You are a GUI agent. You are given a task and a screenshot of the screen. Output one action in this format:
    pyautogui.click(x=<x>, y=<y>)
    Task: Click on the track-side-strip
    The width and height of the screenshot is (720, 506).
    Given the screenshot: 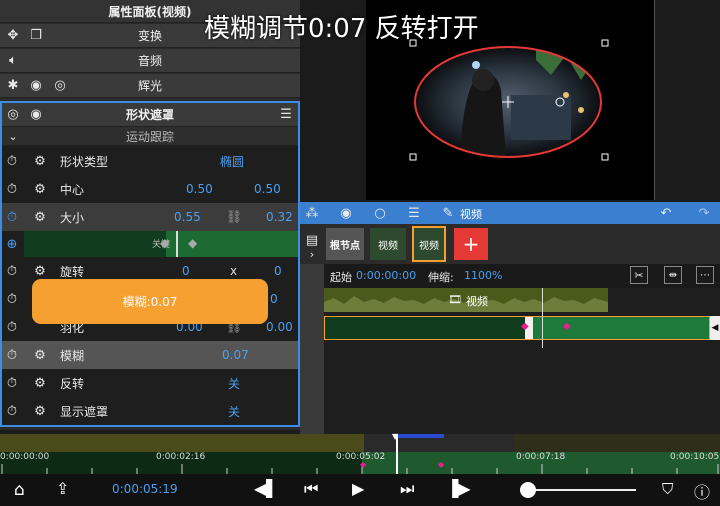 What is the action you would take?
    pyautogui.click(x=312, y=349)
    